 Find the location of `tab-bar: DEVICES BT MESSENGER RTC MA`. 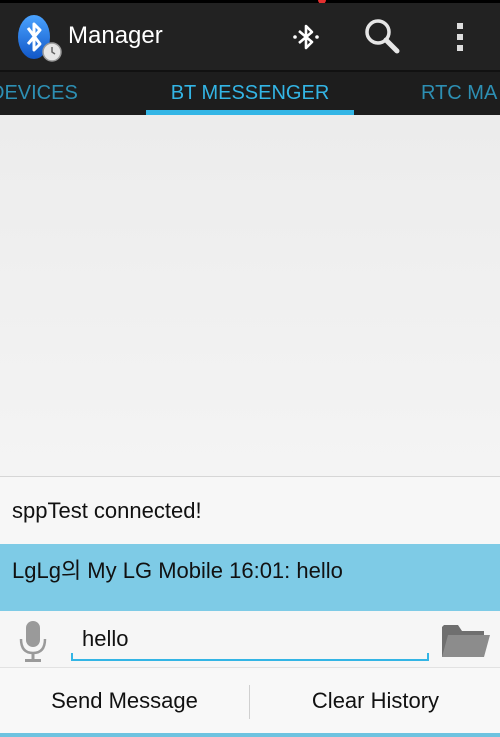

tab-bar: DEVICES BT MESSENGER RTC MA is located at coordinates (250, 93).